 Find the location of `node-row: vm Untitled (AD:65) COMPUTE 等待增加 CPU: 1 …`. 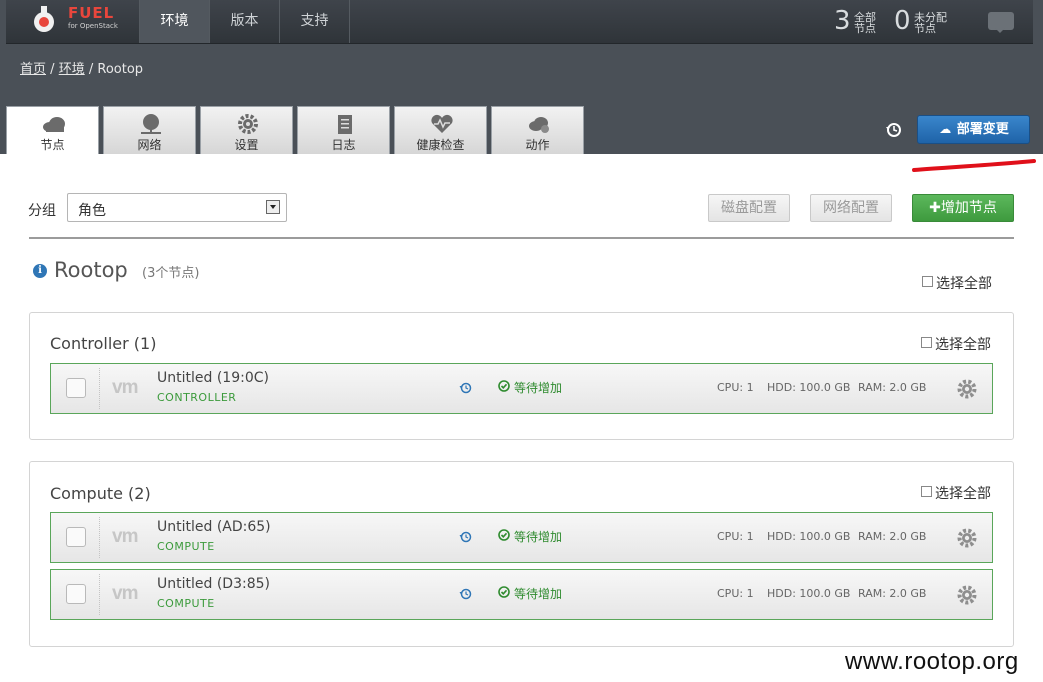

node-row: vm Untitled (AD:65) COMPUTE 等待增加 CPU: 1 … is located at coordinates (521, 537).